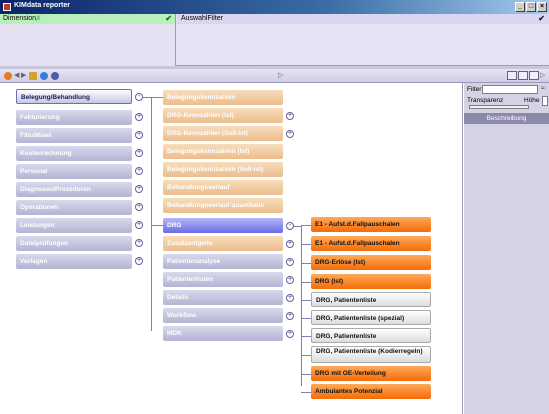 The width and height of the screenshot is (549, 414). I want to click on level2-node-selected: DRG, so click(223, 225).